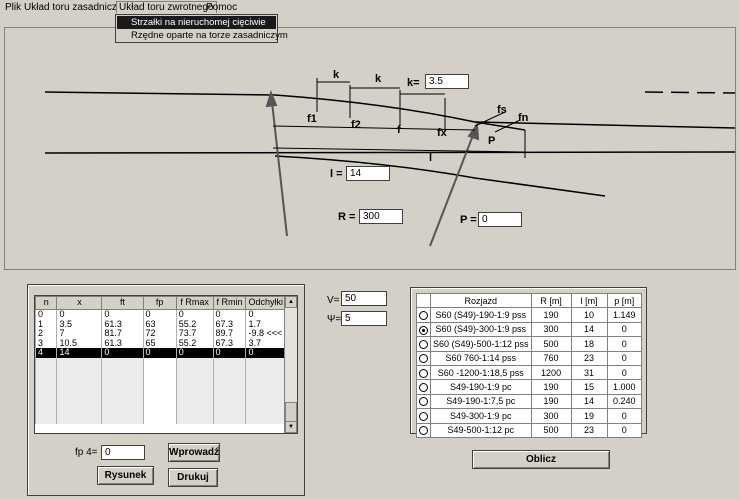 Image resolution: width=739 pixels, height=499 pixels. What do you see at coordinates (589, 416) in the screenshot?
I see `turnout-cell: 19` at bounding box center [589, 416].